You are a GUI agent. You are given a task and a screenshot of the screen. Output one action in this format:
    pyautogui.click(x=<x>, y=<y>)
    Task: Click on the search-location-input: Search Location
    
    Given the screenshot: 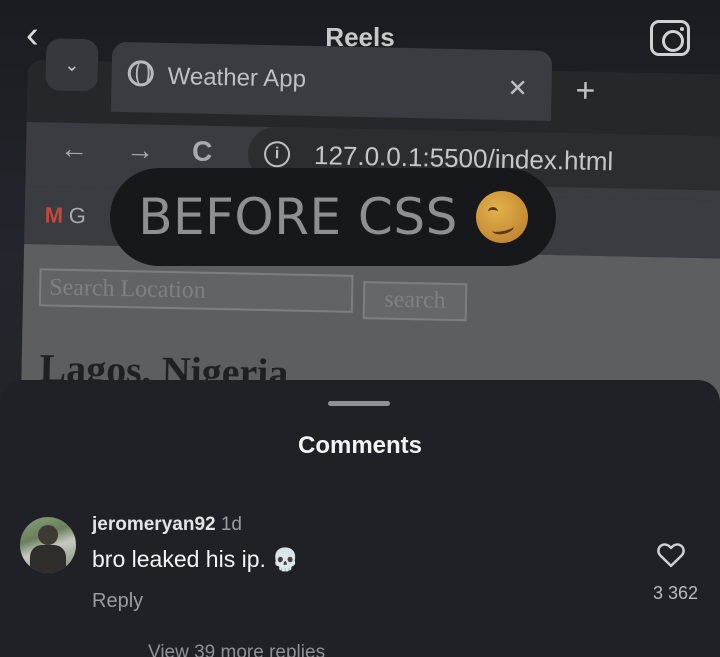 What is the action you would take?
    pyautogui.click(x=196, y=290)
    